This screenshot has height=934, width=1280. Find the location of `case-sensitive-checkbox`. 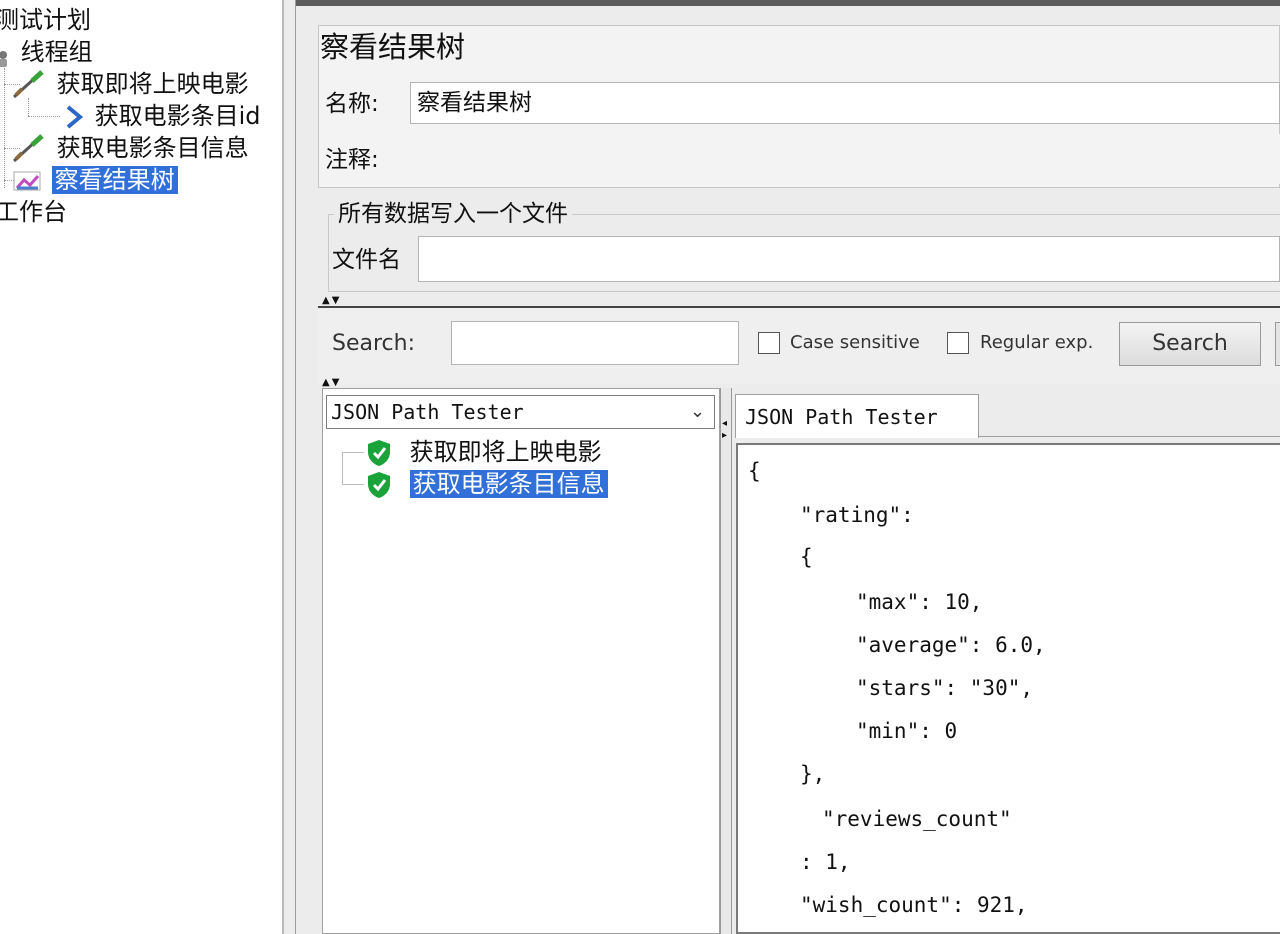

case-sensitive-checkbox is located at coordinates (769, 343).